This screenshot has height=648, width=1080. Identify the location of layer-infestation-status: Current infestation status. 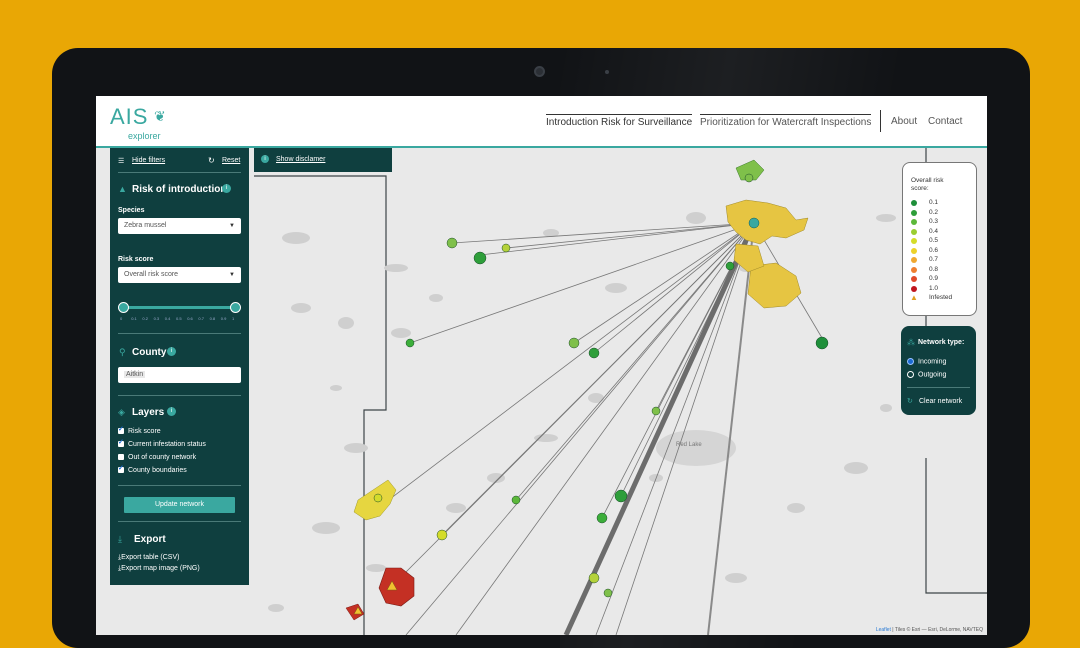
(162, 443).